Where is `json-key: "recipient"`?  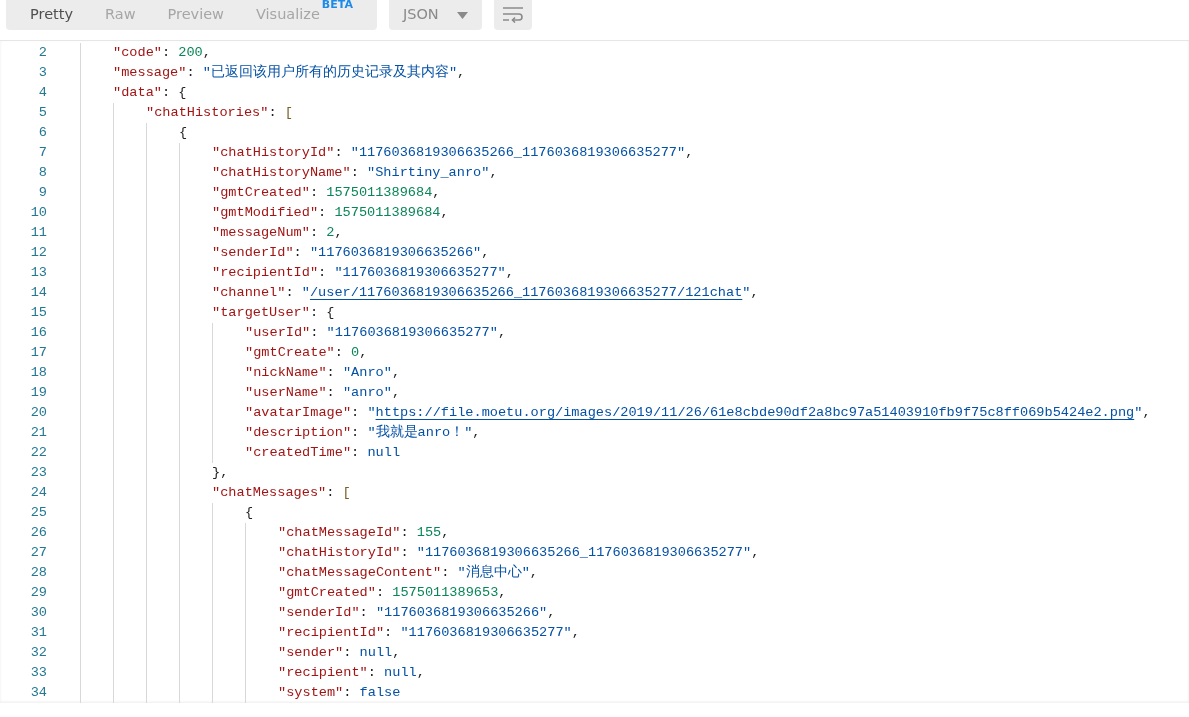
json-key: "recipient" is located at coordinates (323, 673).